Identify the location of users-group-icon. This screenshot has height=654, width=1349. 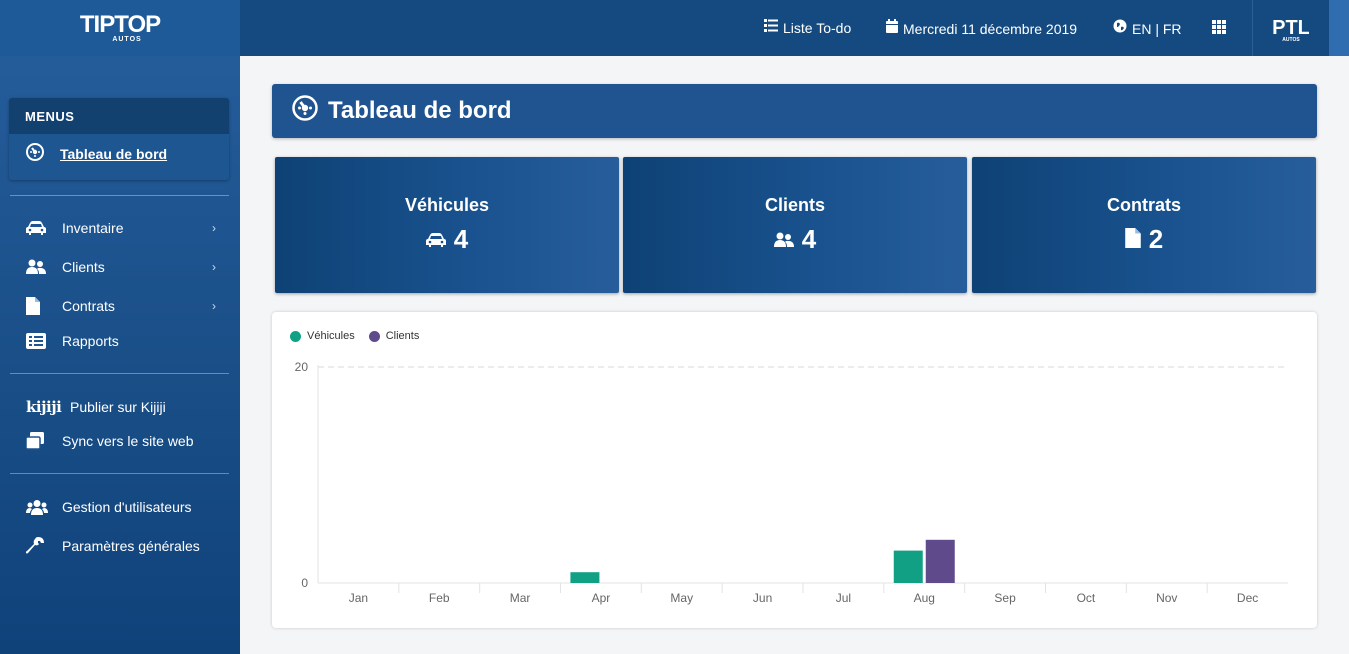
(37, 507).